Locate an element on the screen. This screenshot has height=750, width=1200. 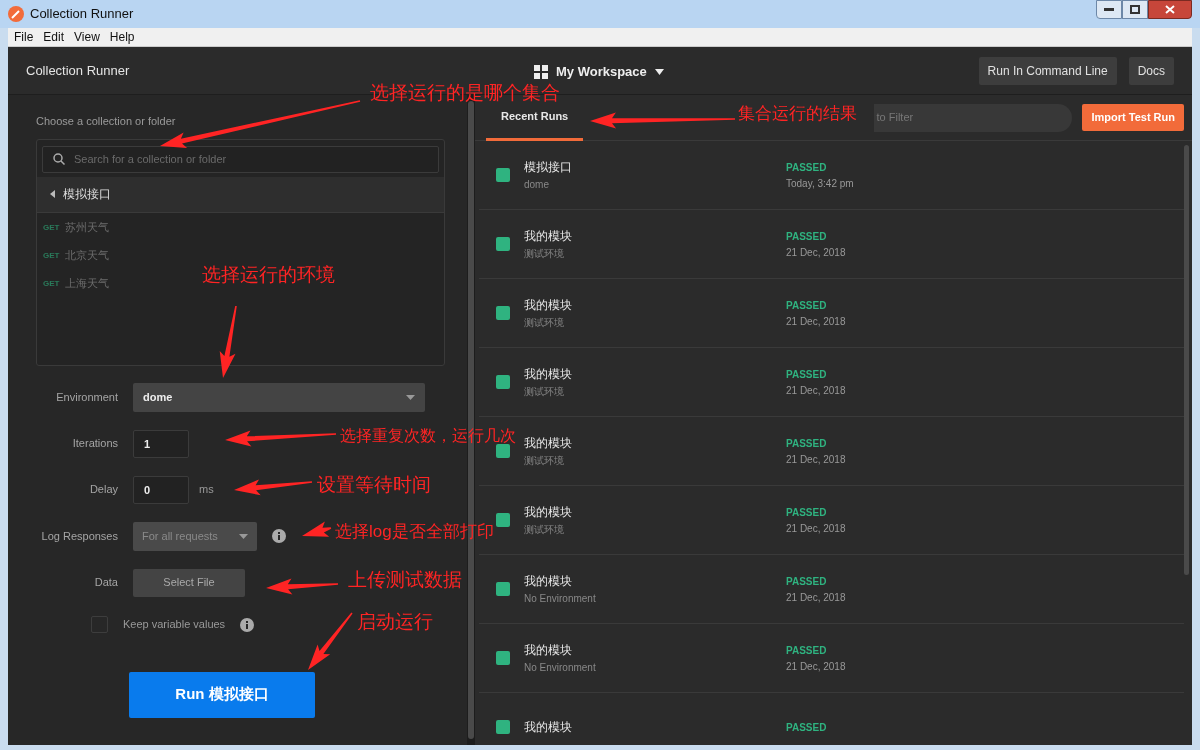
close-icon is located at coordinates (1170, 9).